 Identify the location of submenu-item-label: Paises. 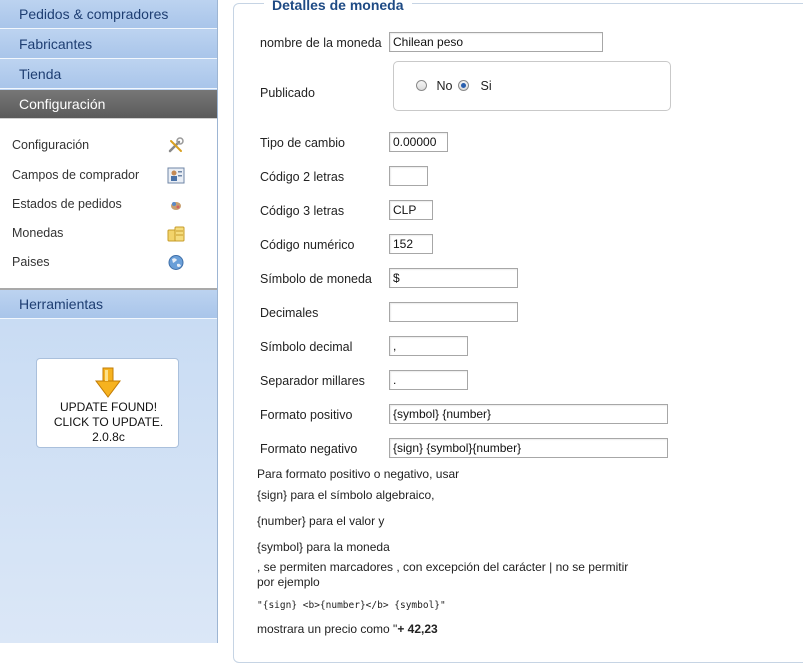
(31, 262).